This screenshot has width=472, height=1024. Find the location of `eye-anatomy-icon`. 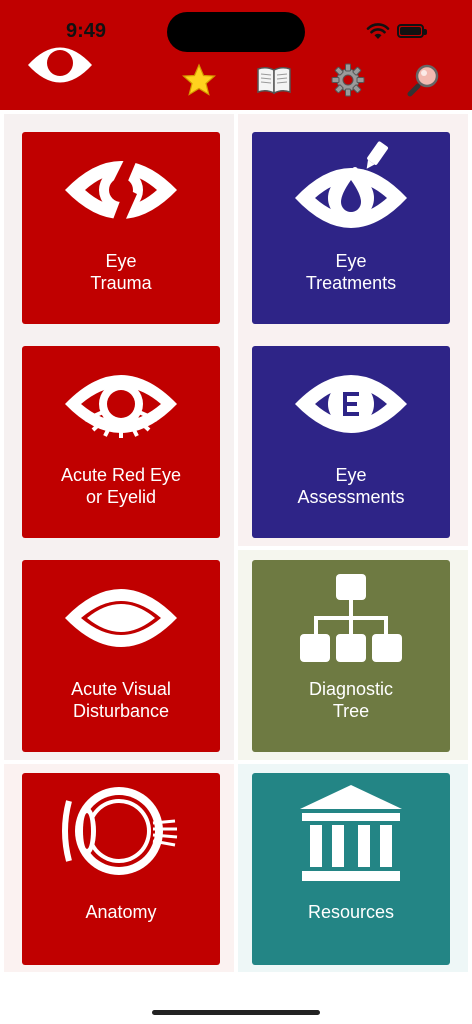

eye-anatomy-icon is located at coordinates (120, 831).